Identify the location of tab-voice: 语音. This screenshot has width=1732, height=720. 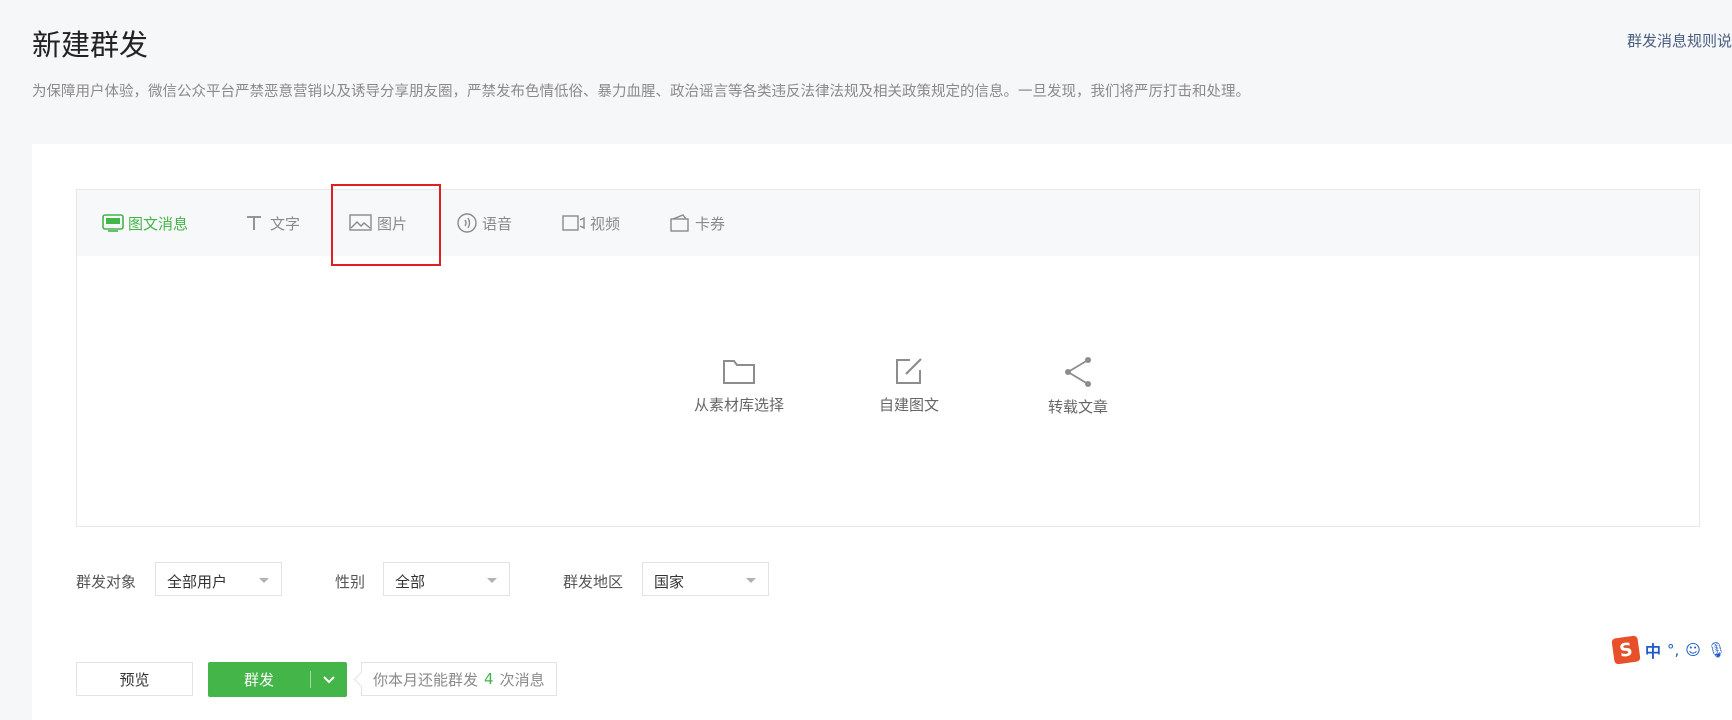
(484, 223).